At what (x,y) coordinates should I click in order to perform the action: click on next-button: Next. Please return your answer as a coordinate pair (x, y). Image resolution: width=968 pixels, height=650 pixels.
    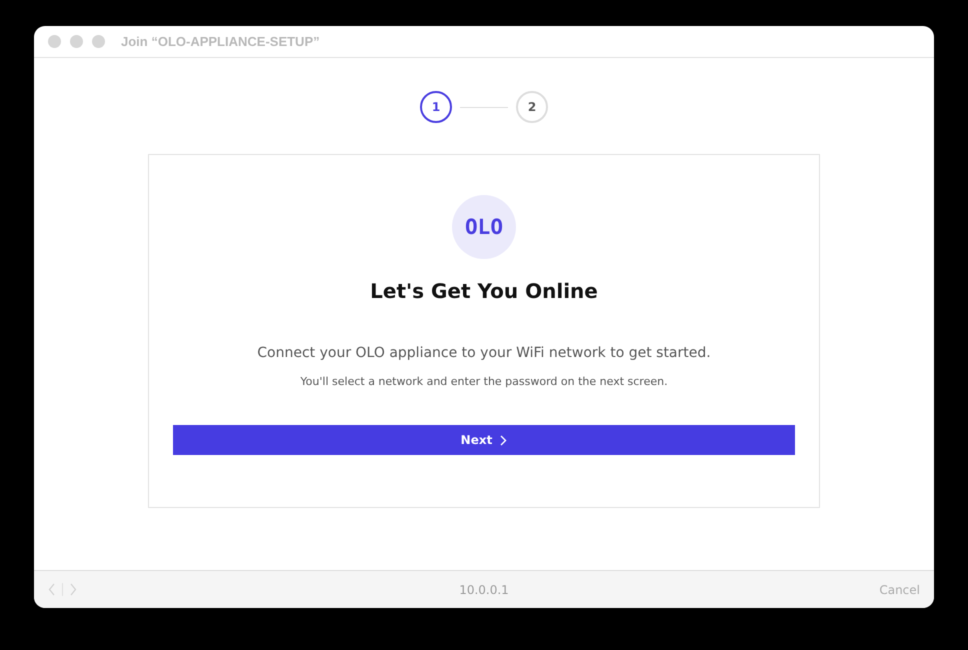
    Looking at the image, I should click on (484, 440).